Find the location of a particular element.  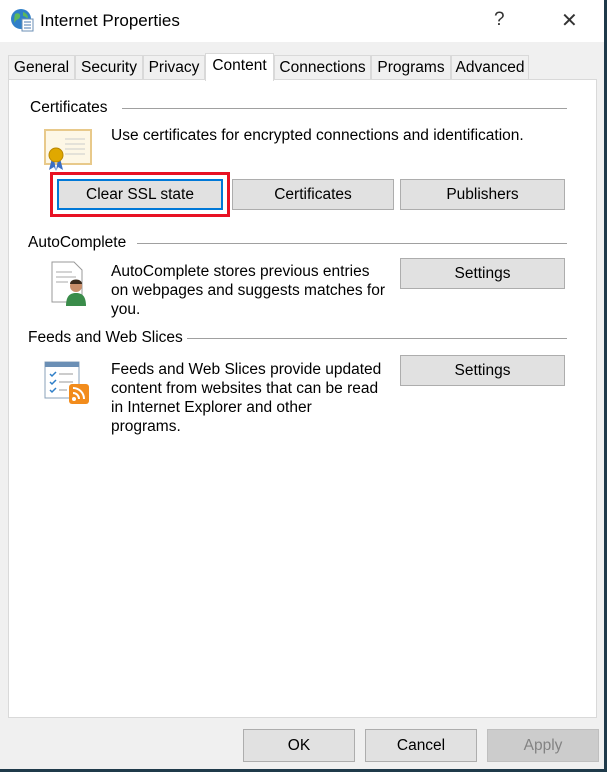

title-bar: Internet Properties ? ✕ is located at coordinates (302, 21).